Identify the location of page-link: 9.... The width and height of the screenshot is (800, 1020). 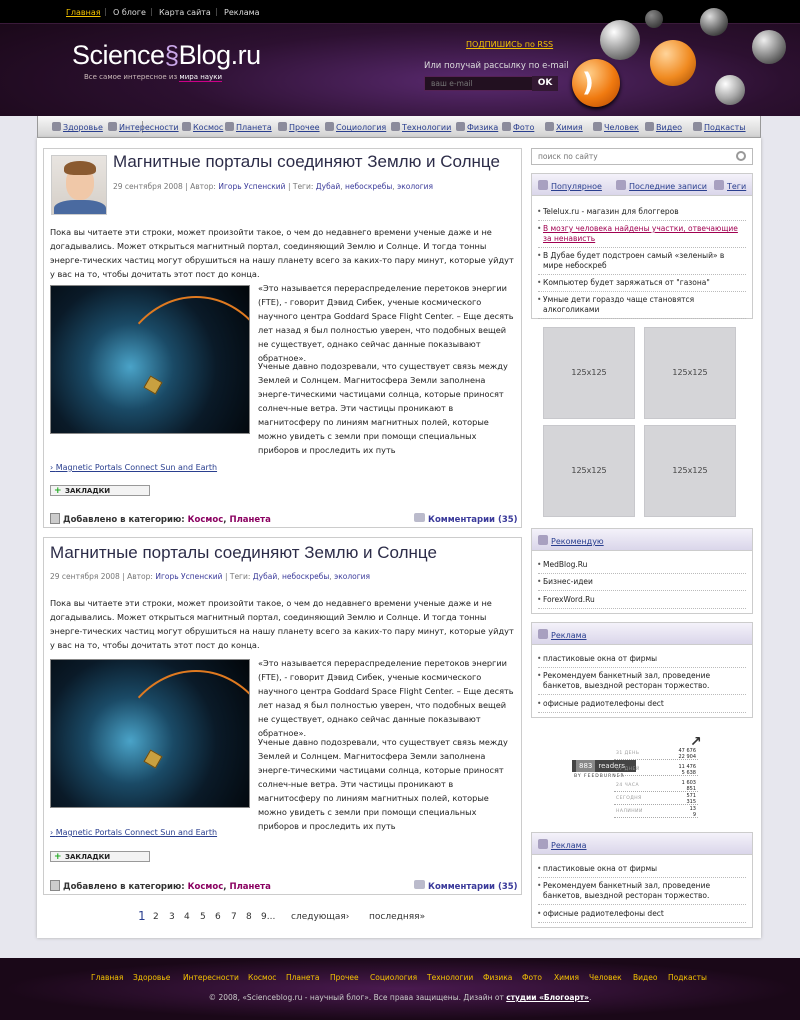
(268, 917).